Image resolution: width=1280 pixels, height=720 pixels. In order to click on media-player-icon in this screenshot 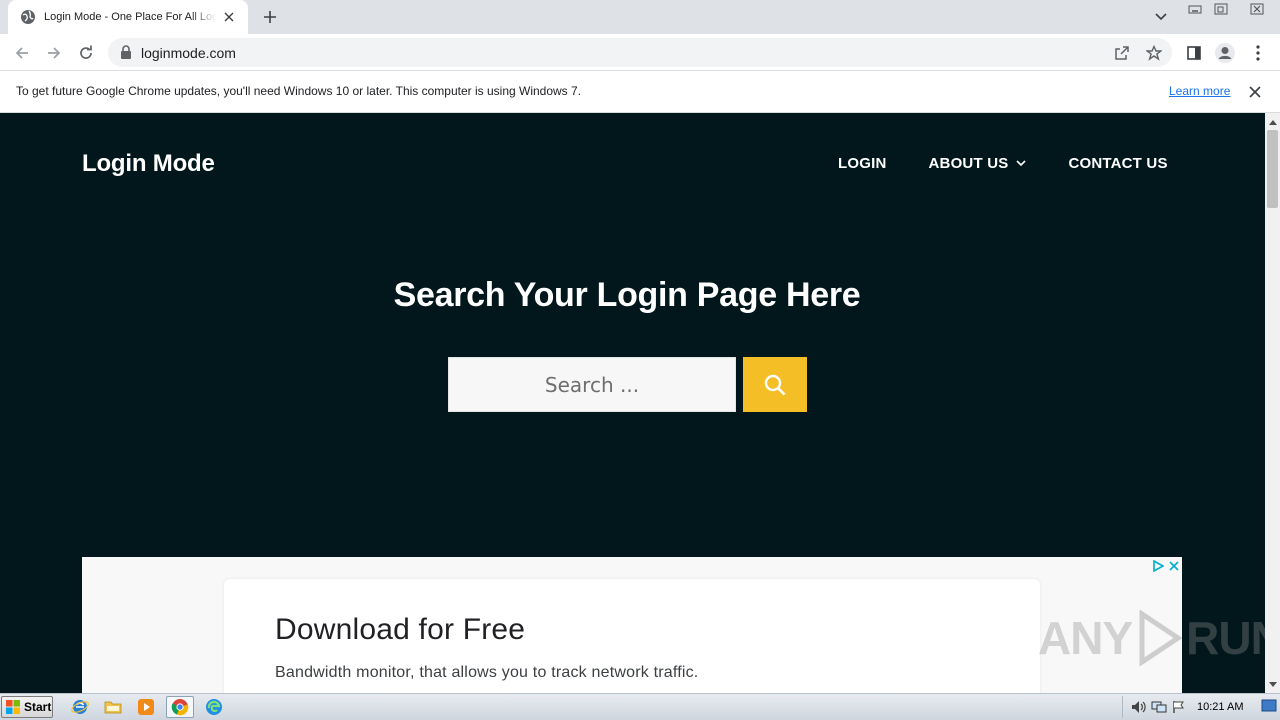, I will do `click(146, 707)`.